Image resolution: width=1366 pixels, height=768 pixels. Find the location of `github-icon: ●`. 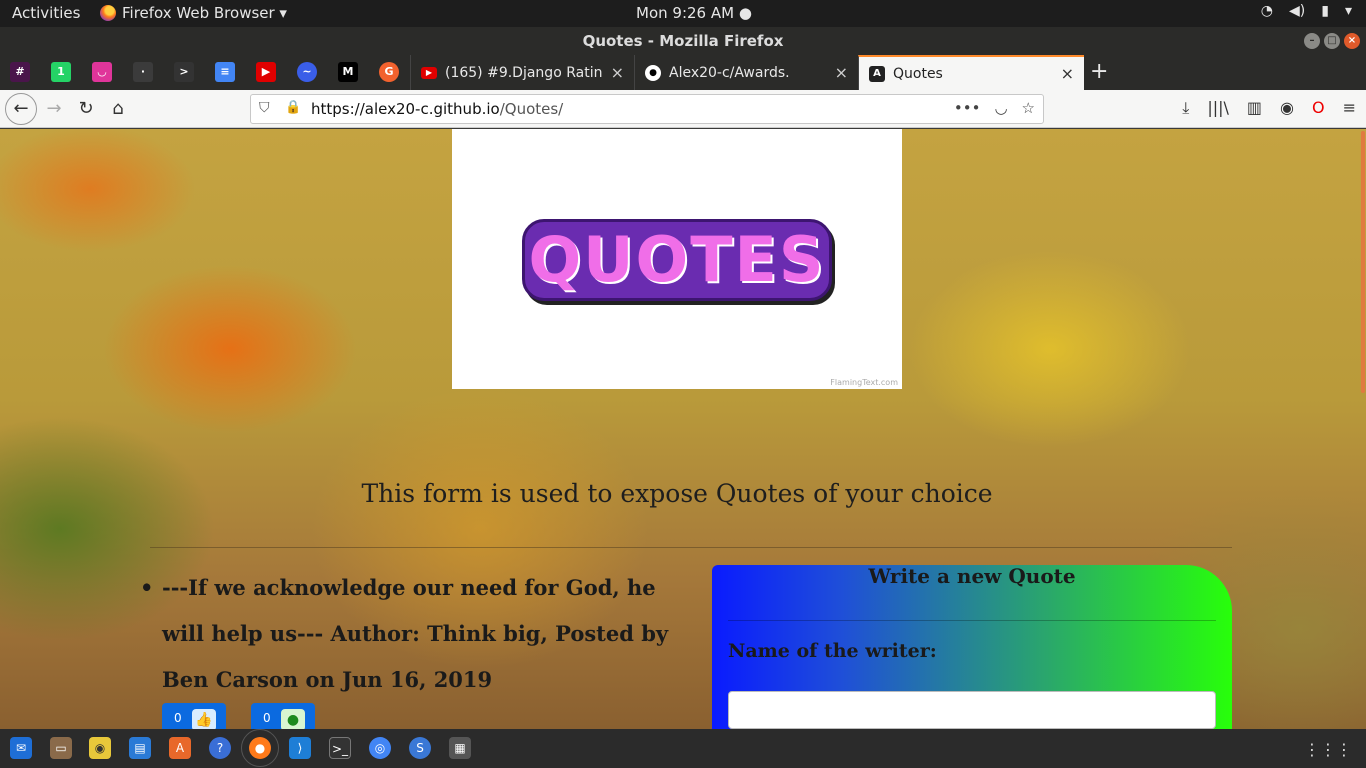

github-icon: ● is located at coordinates (653, 72).